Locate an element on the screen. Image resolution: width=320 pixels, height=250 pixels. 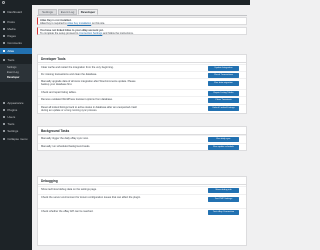
tools-icon is located at coordinates (3, 124).